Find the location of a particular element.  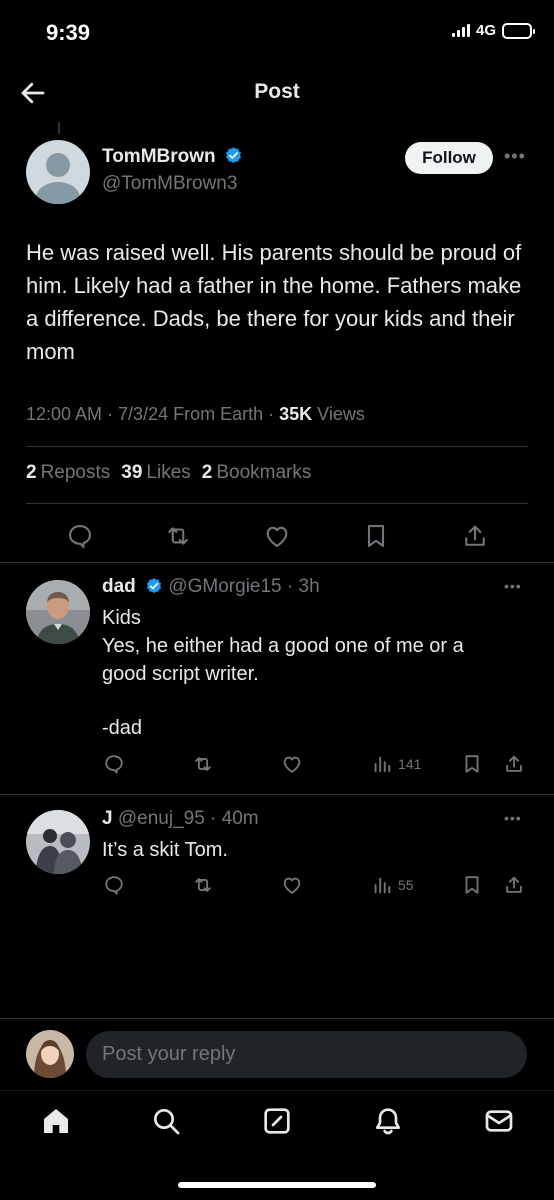

messages-icon is located at coordinates (499, 1121).